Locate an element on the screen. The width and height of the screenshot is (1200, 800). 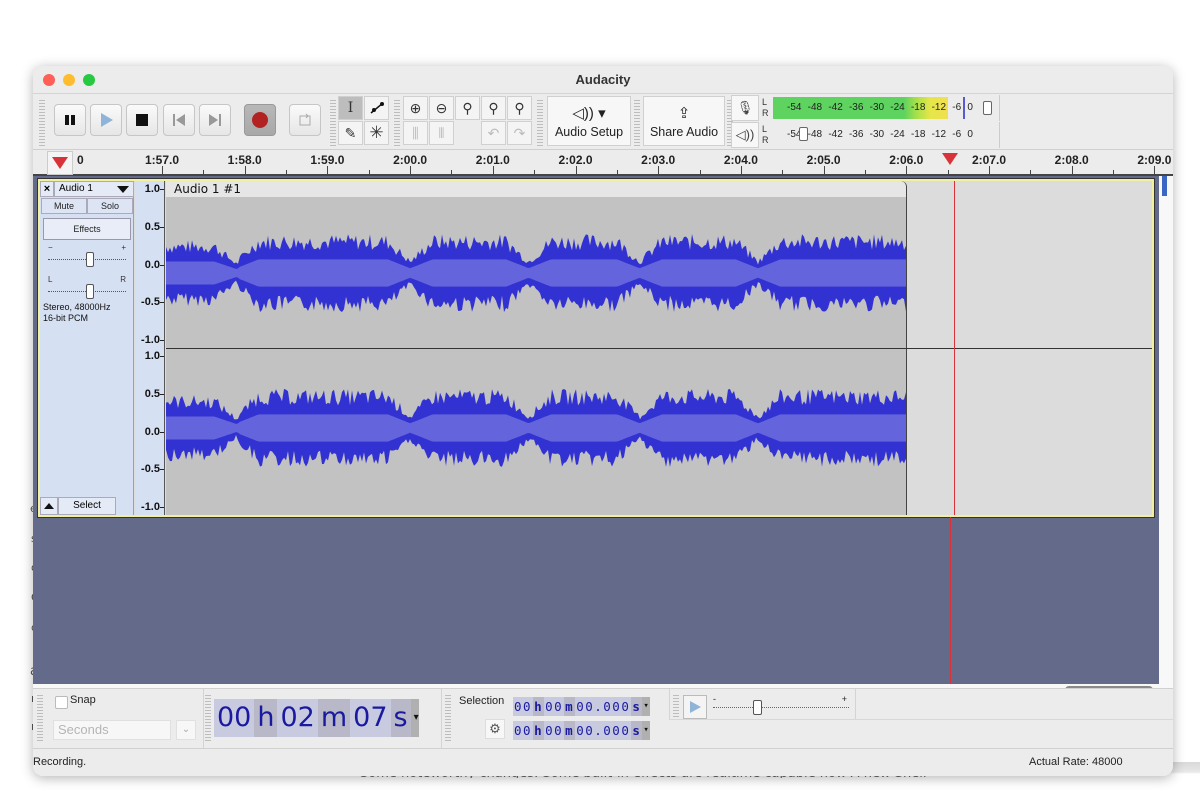
time-display: 00 h 02 m 07 s ▾ is located at coordinates (316, 718).